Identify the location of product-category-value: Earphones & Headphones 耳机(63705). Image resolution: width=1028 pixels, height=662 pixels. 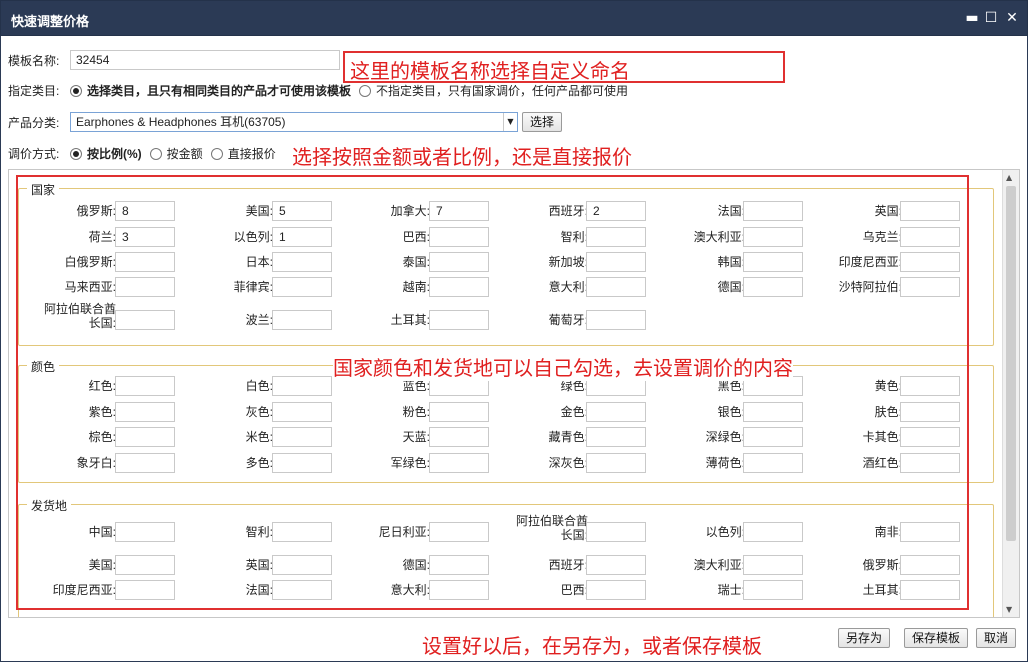
(181, 122).